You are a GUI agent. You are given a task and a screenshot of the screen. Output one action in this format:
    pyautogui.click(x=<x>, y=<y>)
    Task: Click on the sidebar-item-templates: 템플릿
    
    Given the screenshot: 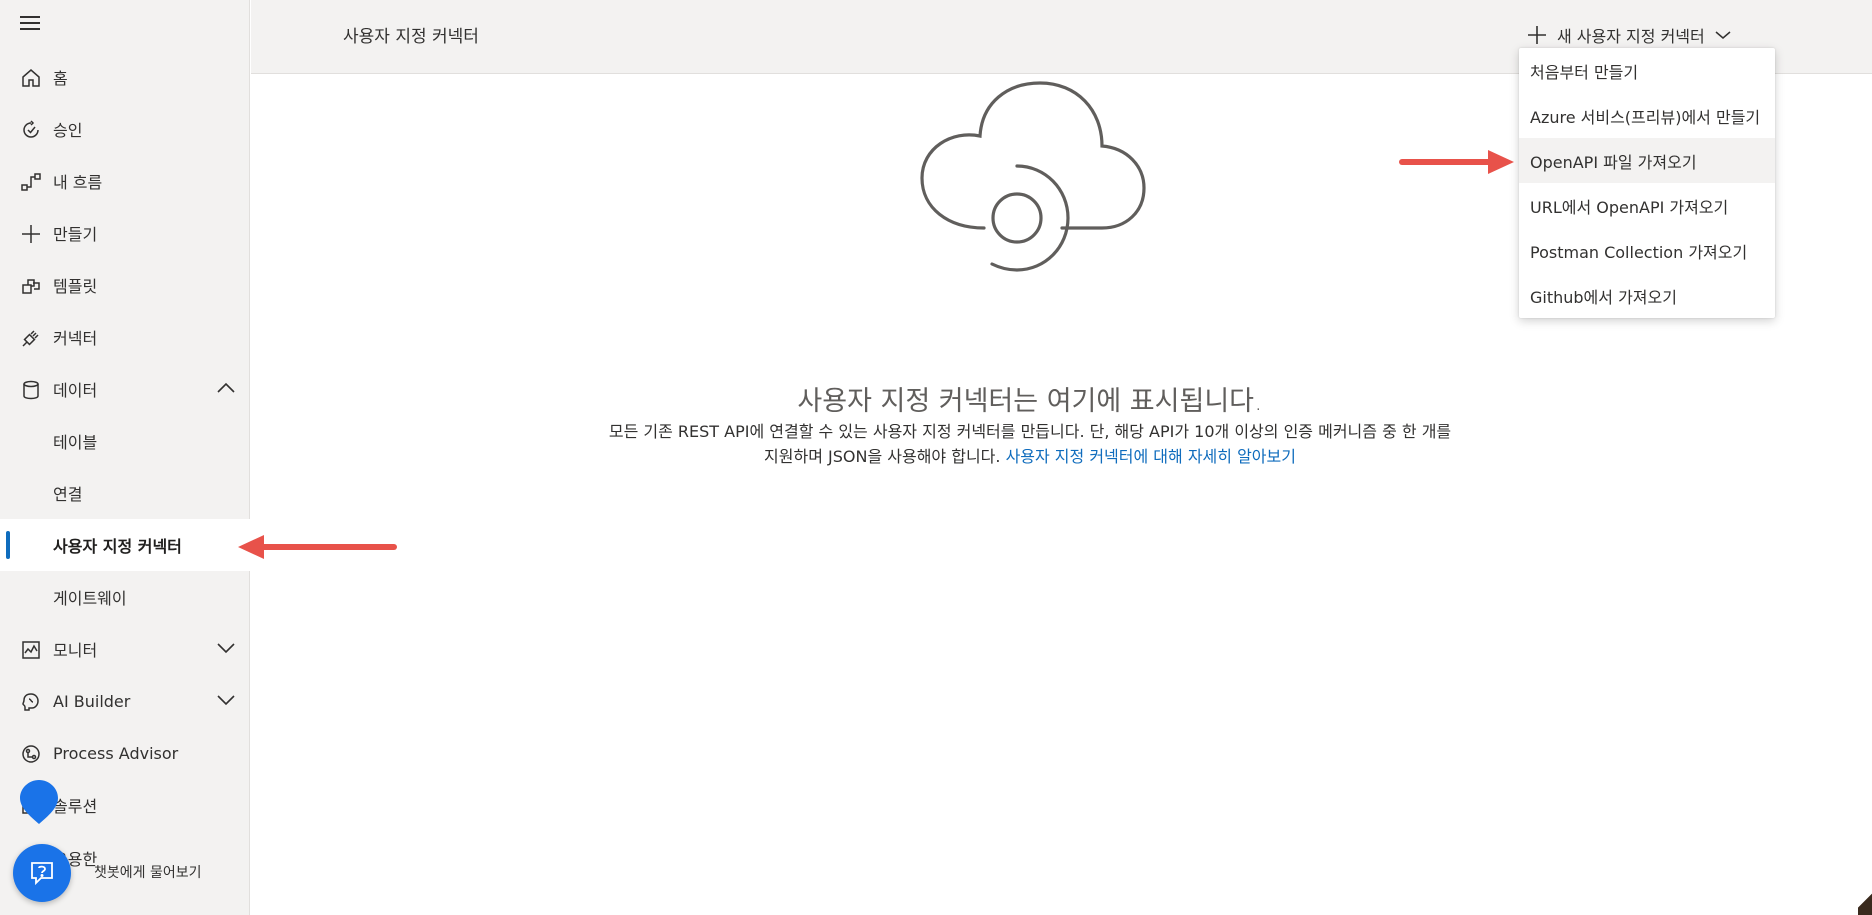 What is the action you would take?
    pyautogui.click(x=125, y=285)
    